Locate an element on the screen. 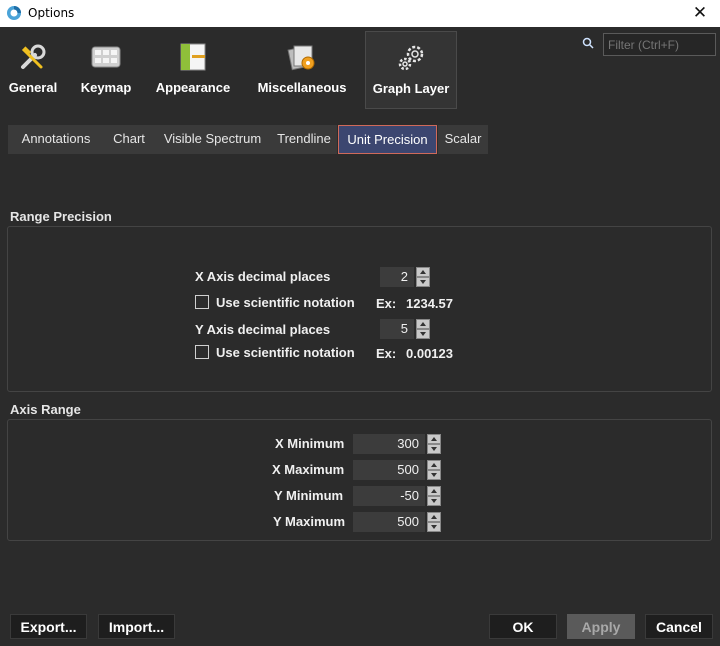  x-maximum-label: X Maximum is located at coordinates (308, 469).